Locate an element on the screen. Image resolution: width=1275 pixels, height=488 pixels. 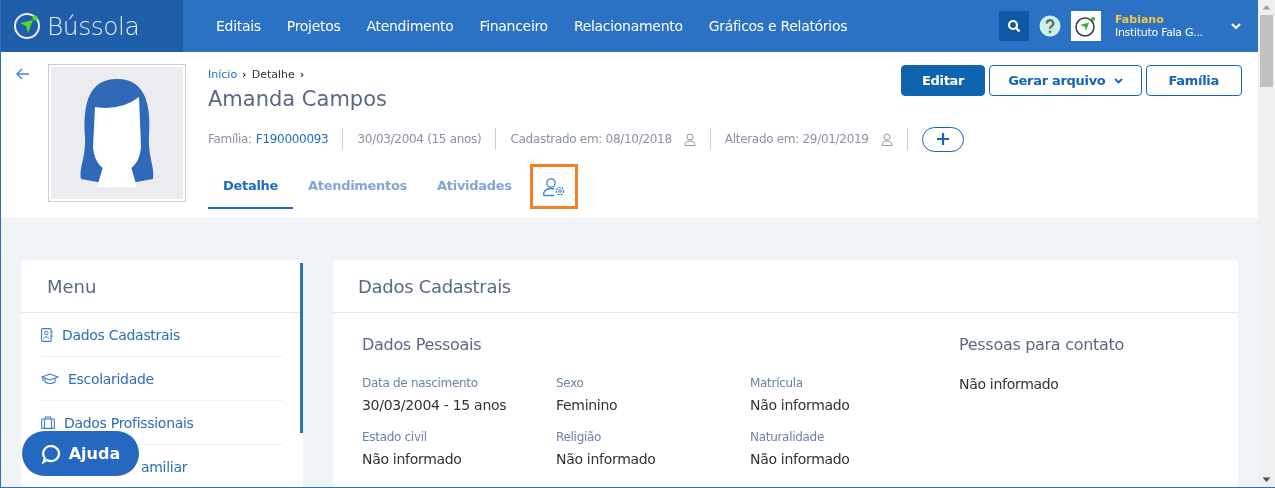
nav-link: Editais is located at coordinates (238, 26).